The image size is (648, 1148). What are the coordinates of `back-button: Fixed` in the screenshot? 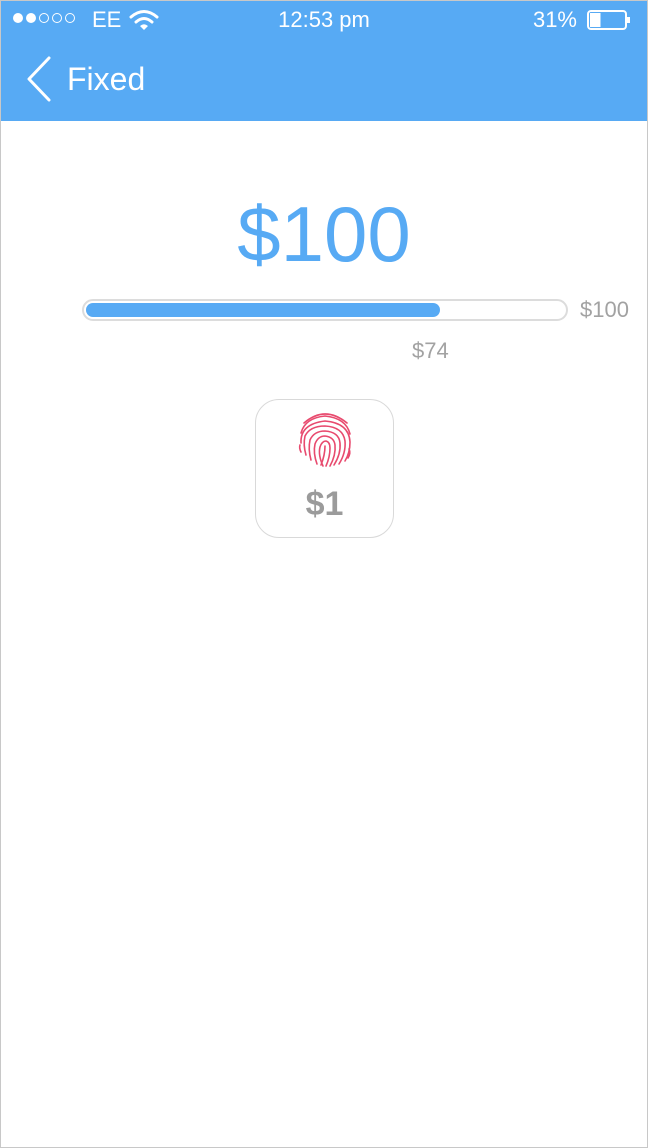 It's located at (84, 79).